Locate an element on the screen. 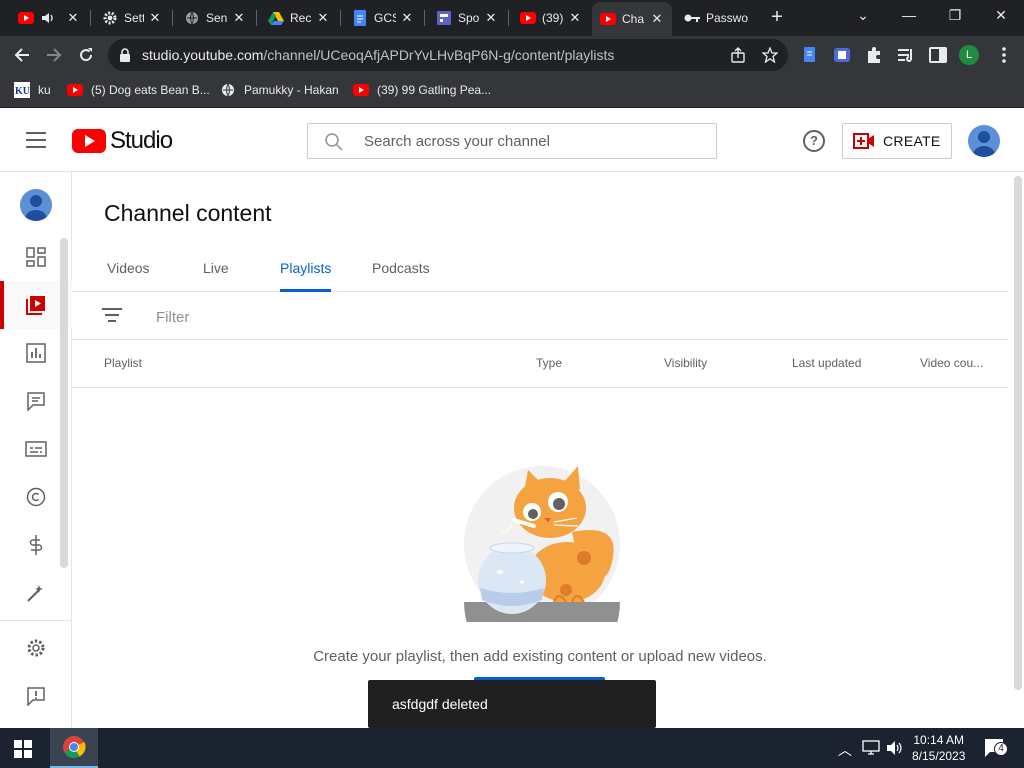 The height and width of the screenshot is (768, 1024). help-icon: ? is located at coordinates (814, 141).